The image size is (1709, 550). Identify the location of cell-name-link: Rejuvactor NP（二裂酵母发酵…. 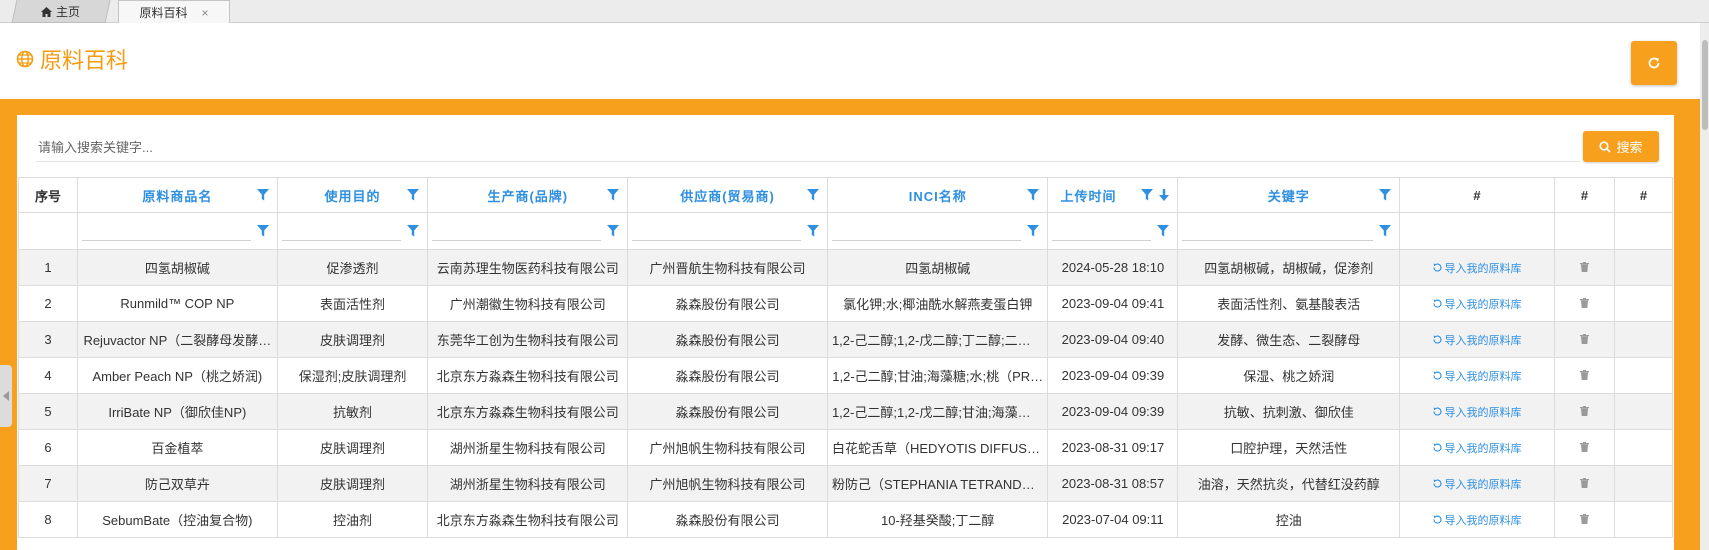
(177, 339).